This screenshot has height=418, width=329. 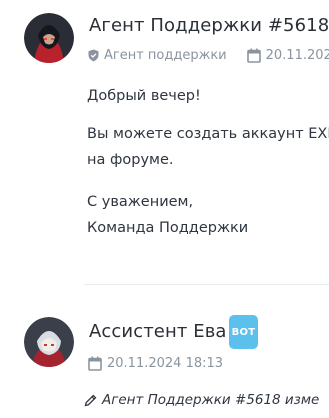 I want to click on message-paragraph-line1: Вы можете создать аккаунт EXB, so click(x=208, y=134).